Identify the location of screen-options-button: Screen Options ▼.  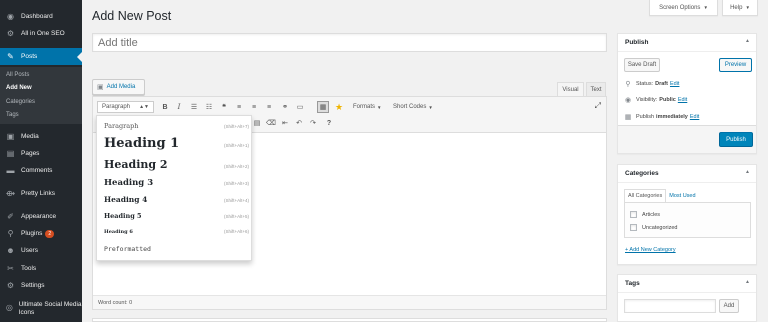
(683, 8).